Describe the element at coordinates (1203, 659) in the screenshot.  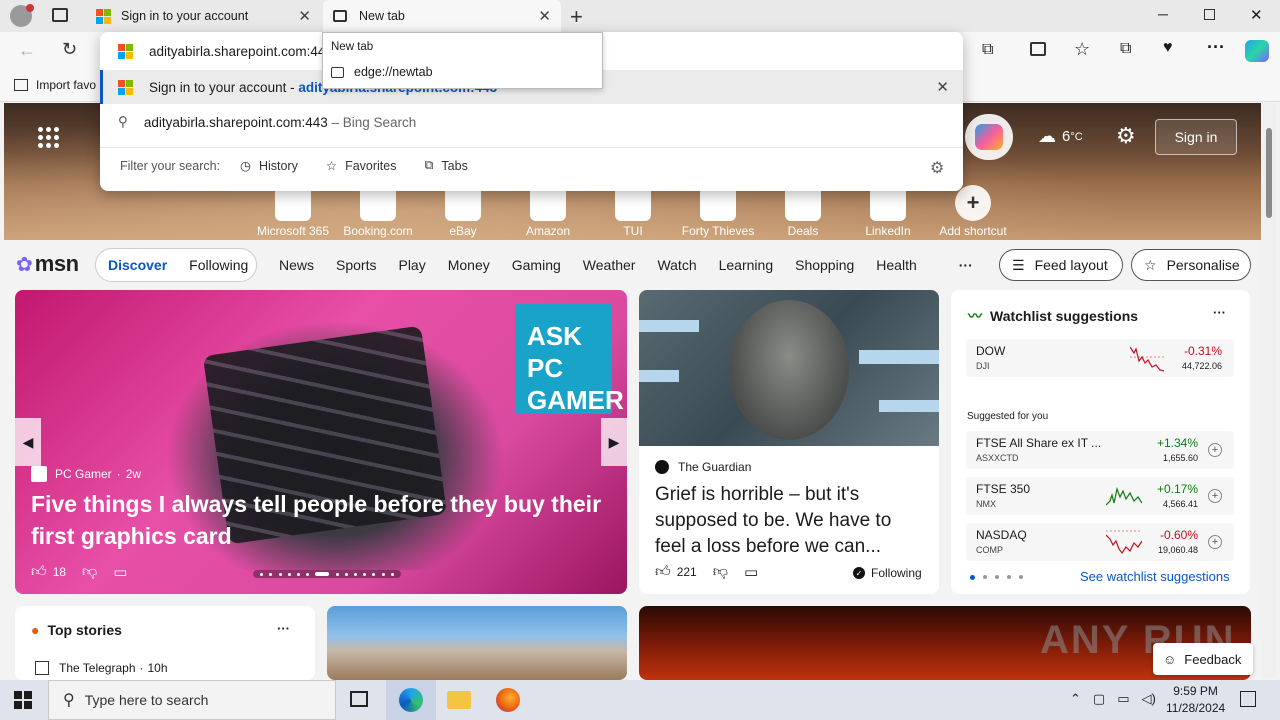
I see `feedback-button: ☺ Feedback` at that location.